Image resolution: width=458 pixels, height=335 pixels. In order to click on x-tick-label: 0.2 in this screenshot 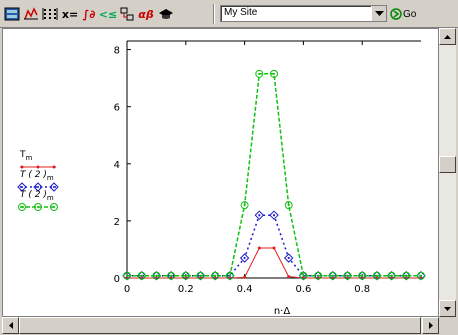, I will do `click(186, 289)`.